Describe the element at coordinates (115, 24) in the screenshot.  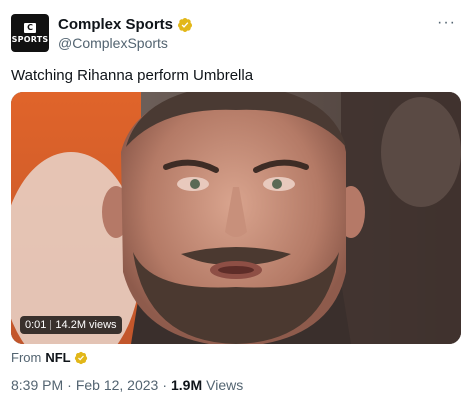
I see `author-display-name: Complex Sports` at that location.